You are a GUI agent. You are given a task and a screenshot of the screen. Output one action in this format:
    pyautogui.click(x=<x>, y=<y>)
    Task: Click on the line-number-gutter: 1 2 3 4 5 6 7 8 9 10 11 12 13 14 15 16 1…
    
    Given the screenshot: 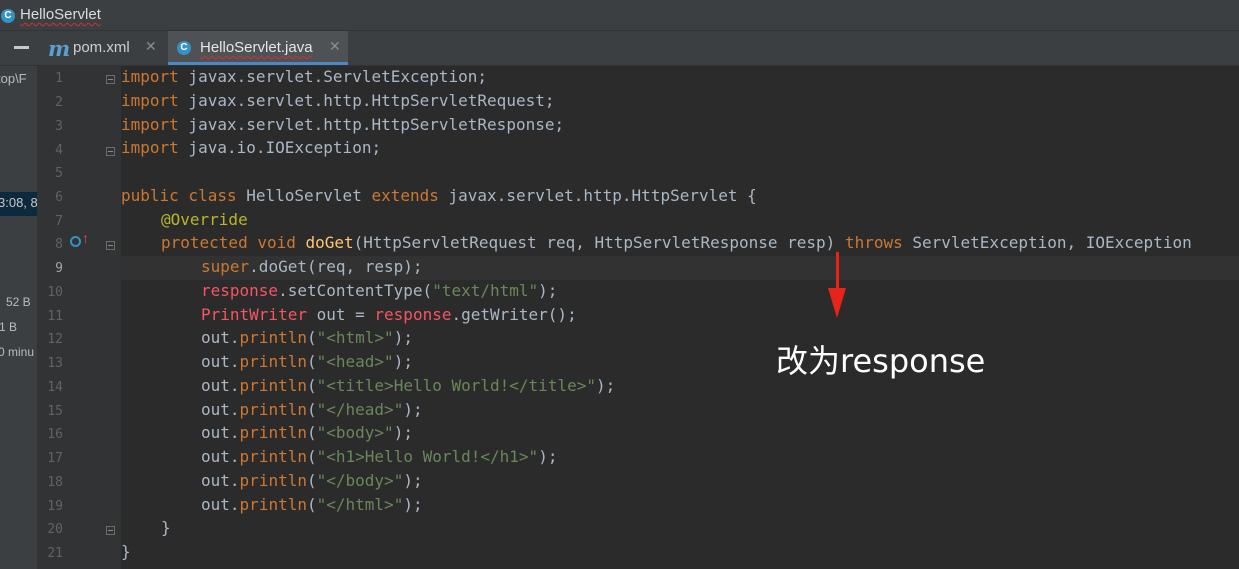 What is the action you would take?
    pyautogui.click(x=79, y=317)
    